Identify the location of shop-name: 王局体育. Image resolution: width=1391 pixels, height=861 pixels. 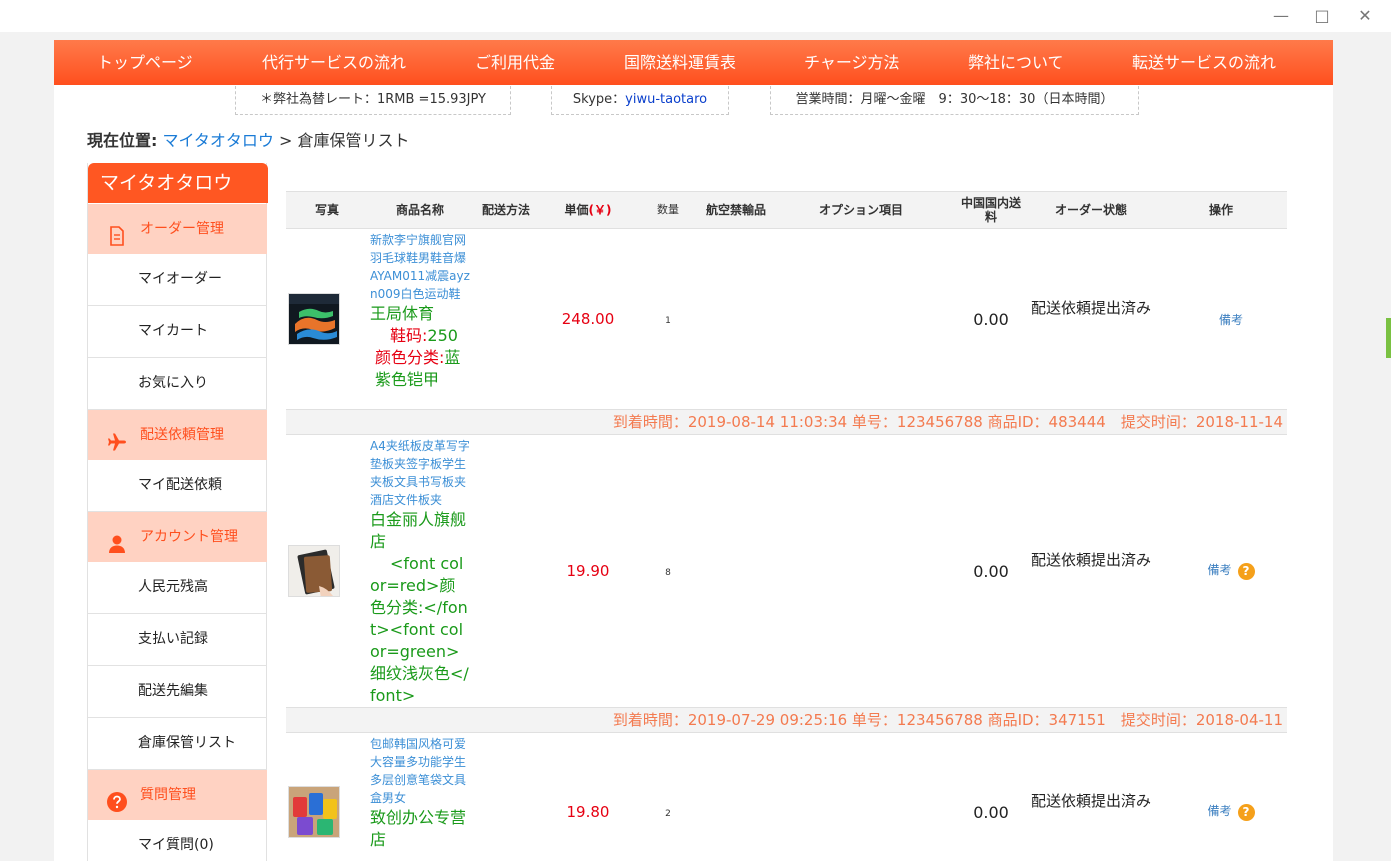
(402, 313).